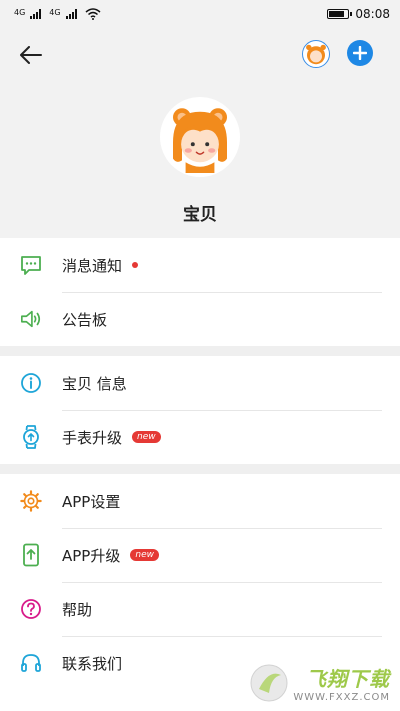 This screenshot has height=711, width=400. What do you see at coordinates (31, 663) in the screenshot?
I see `headset-icon` at bounding box center [31, 663].